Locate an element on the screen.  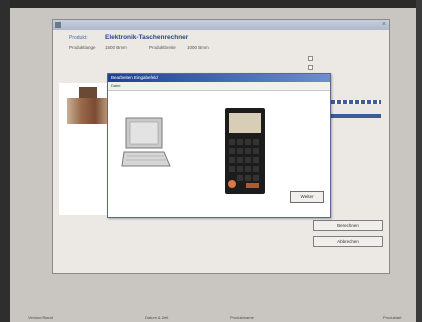
product-name: Elektronik-Taschenrechner is located at coordinates (147, 37).